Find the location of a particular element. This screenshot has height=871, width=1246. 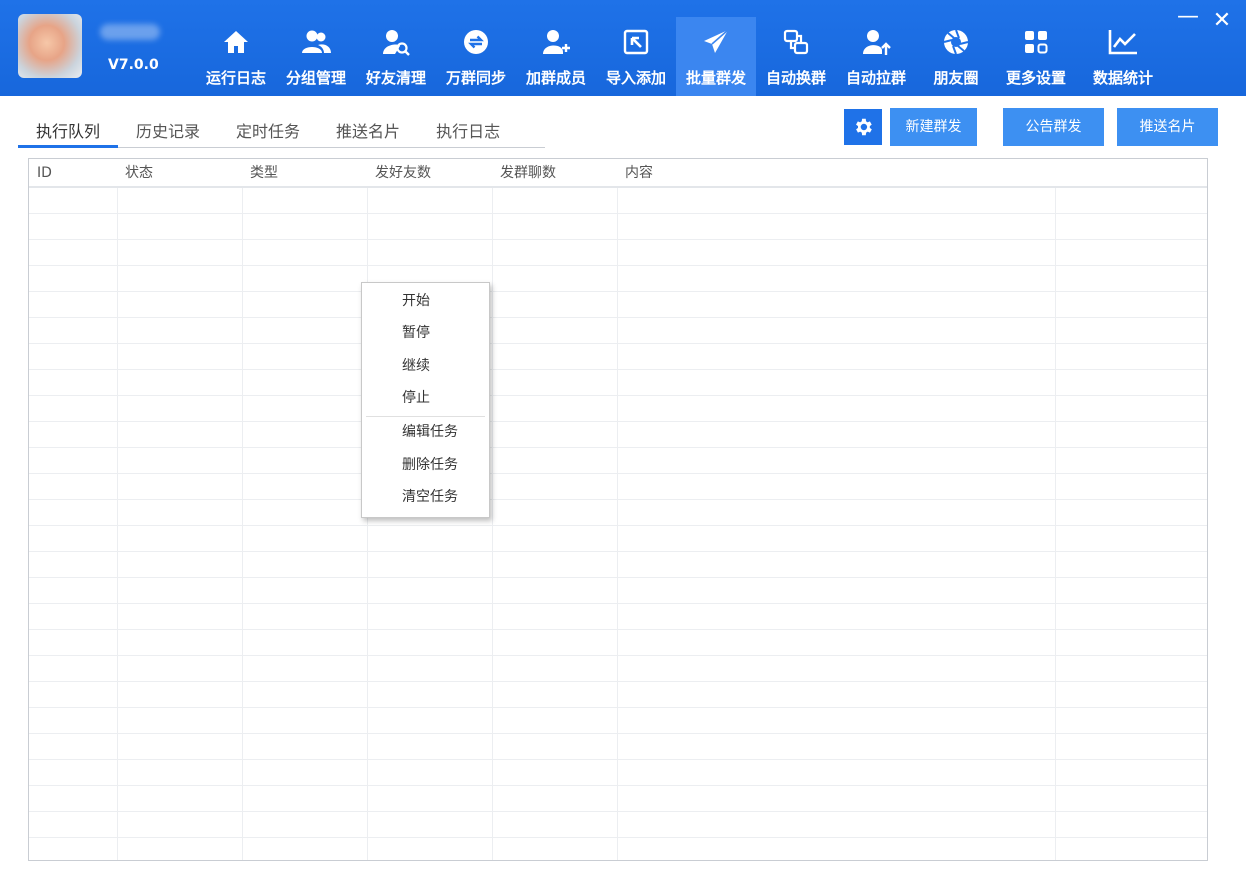

nav-group-manage: 分组管理 is located at coordinates (316, 56).